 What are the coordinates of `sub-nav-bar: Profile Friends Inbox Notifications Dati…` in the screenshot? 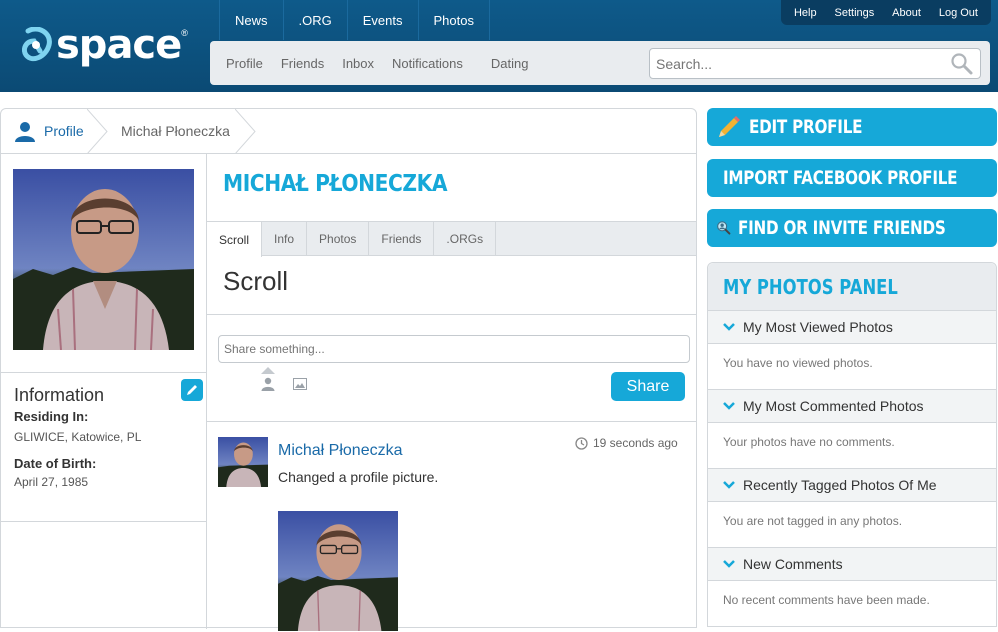 It's located at (600, 63).